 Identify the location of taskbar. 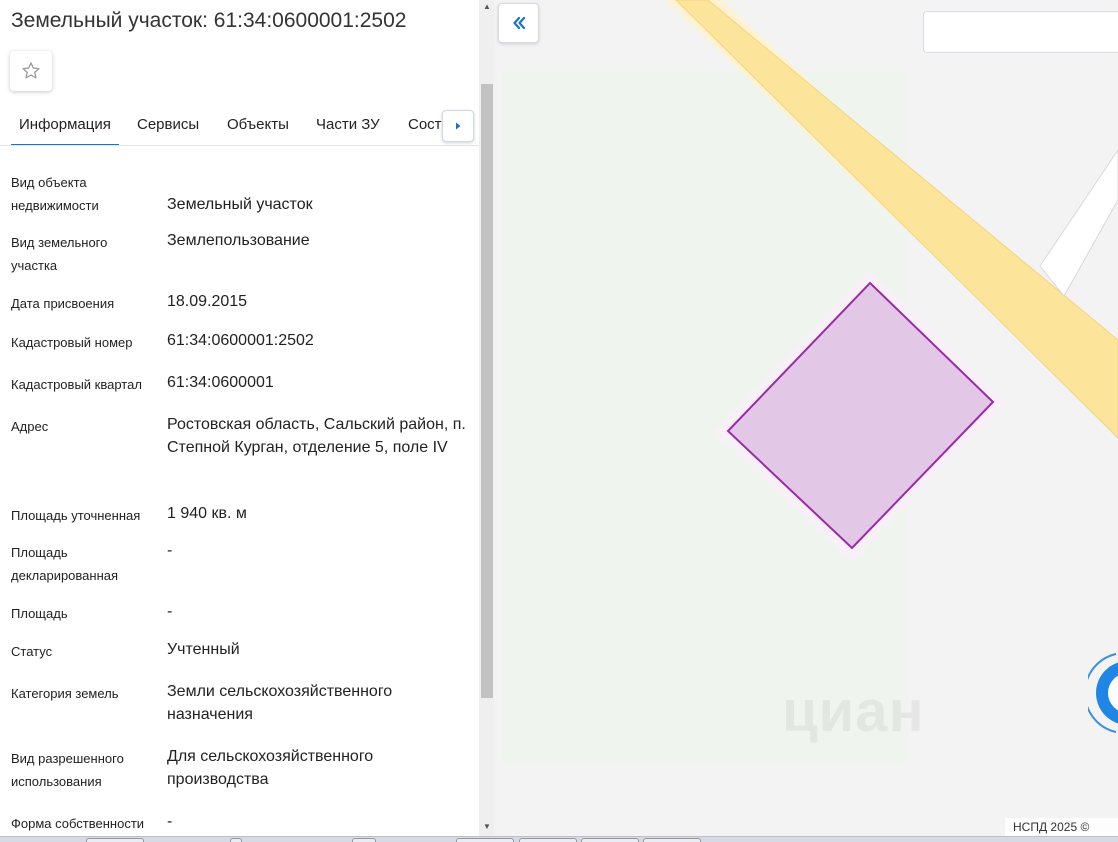
(559, 839).